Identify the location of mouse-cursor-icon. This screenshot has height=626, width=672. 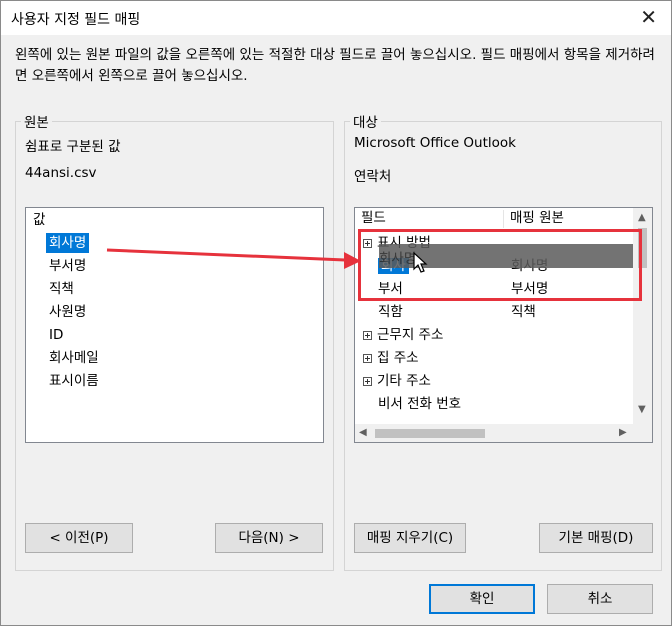
(420, 262).